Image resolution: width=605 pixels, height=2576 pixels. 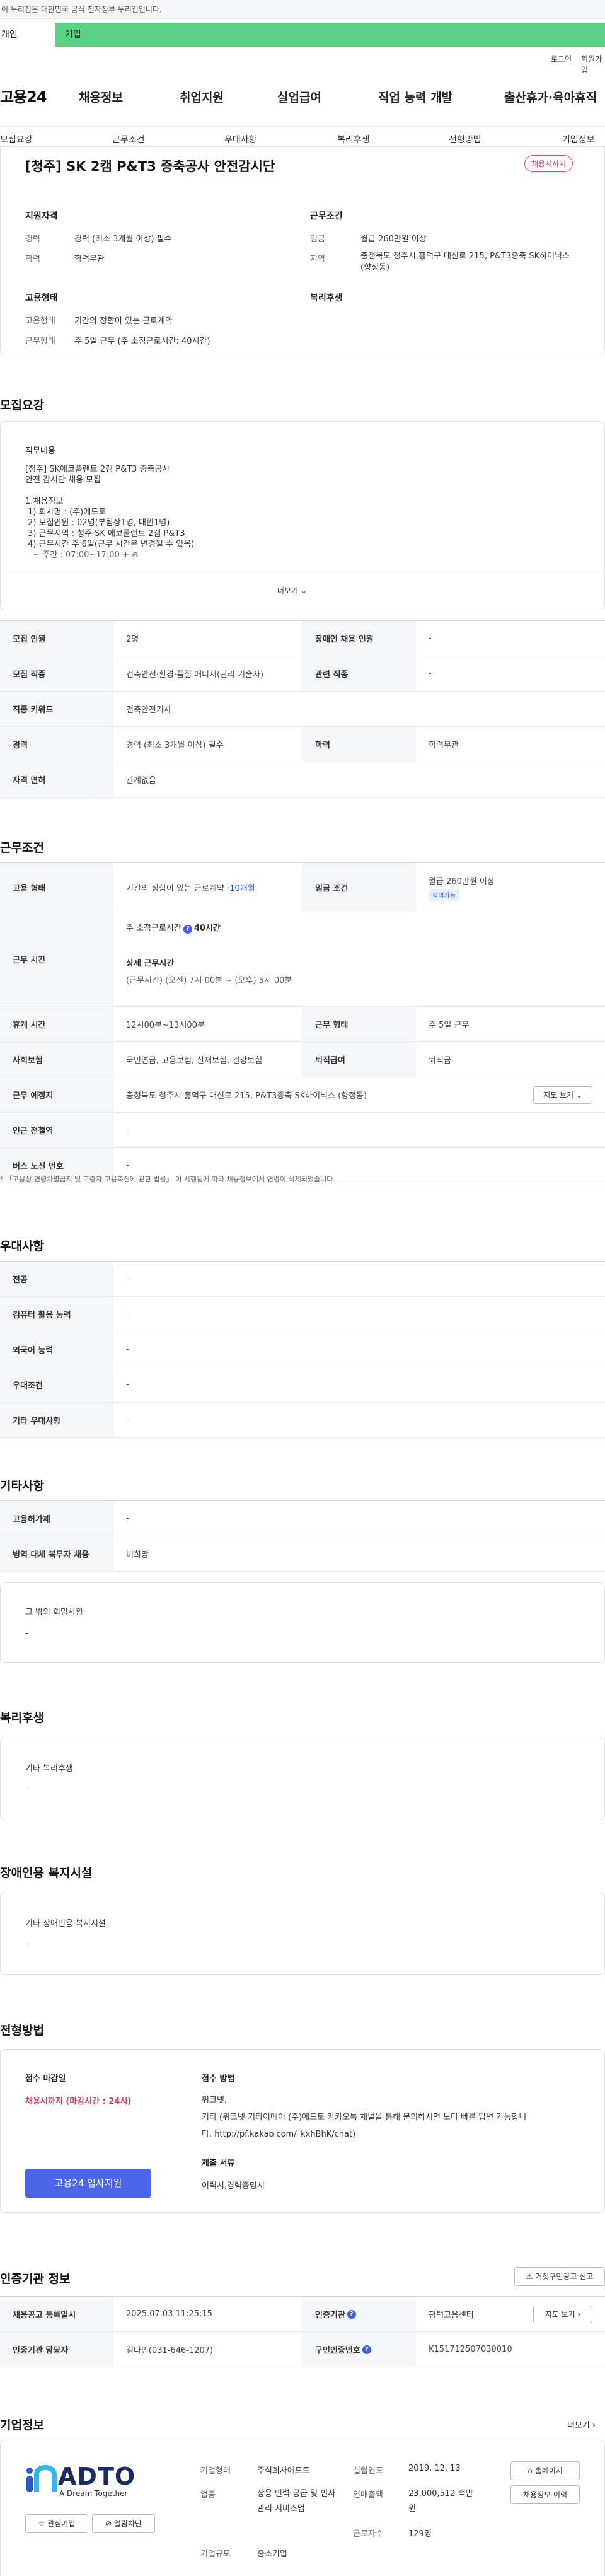 I want to click on employment-type-heading: 고용형태, so click(x=41, y=298).